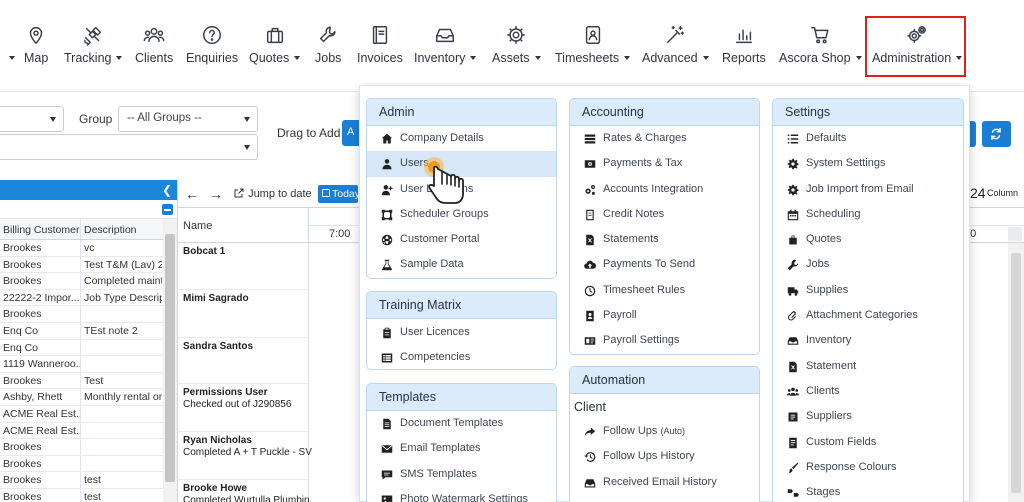 Image resolution: width=1024 pixels, height=502 pixels. Describe the element at coordinates (88, 397) in the screenshot. I see `table-row: Ashby, Rhett Monthly rental on` at that location.